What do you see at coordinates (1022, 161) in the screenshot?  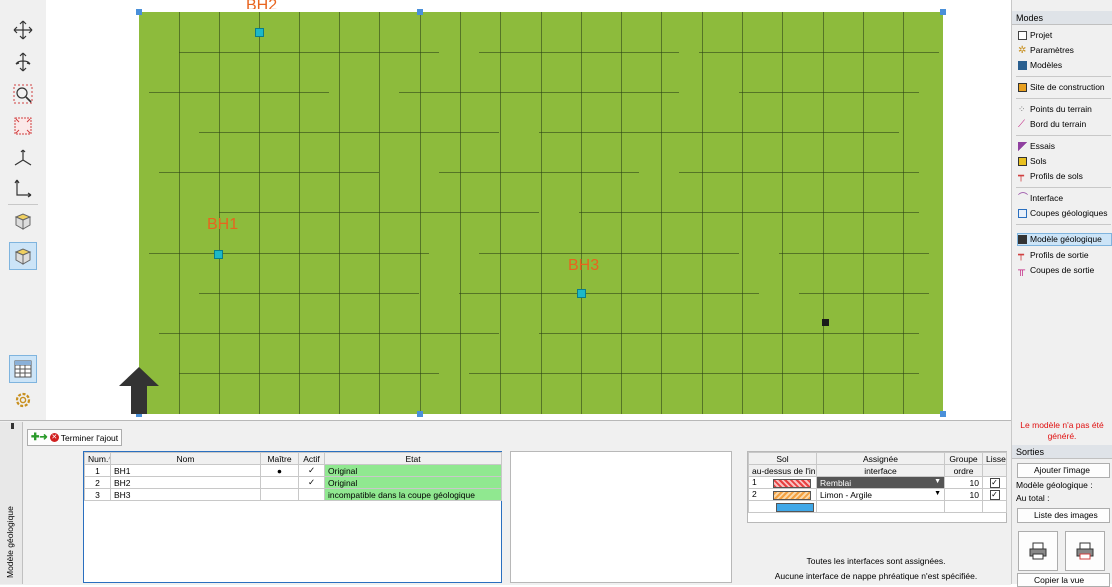 I see `soil-icon` at bounding box center [1022, 161].